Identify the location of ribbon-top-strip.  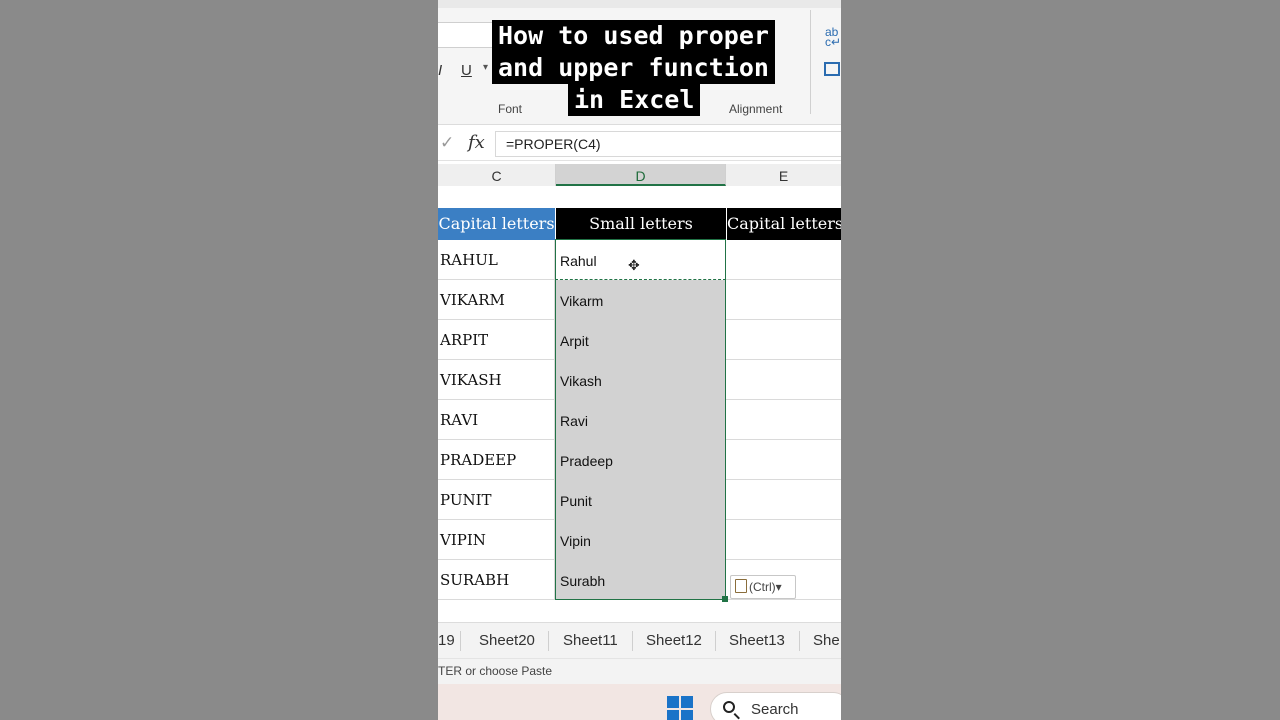
(639, 4).